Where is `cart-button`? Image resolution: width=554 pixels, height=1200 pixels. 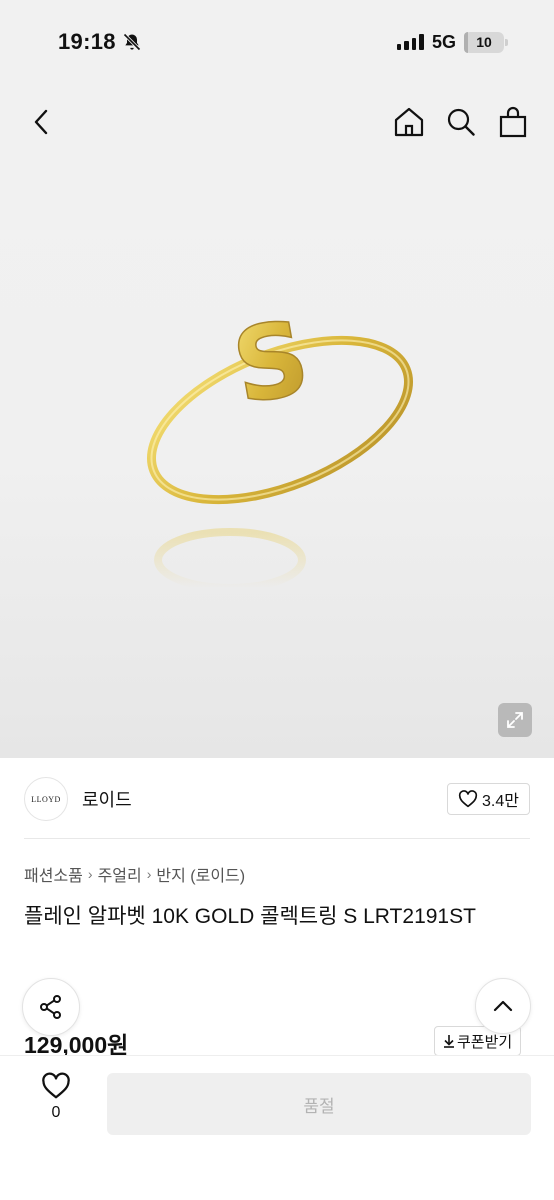 cart-button is located at coordinates (513, 122).